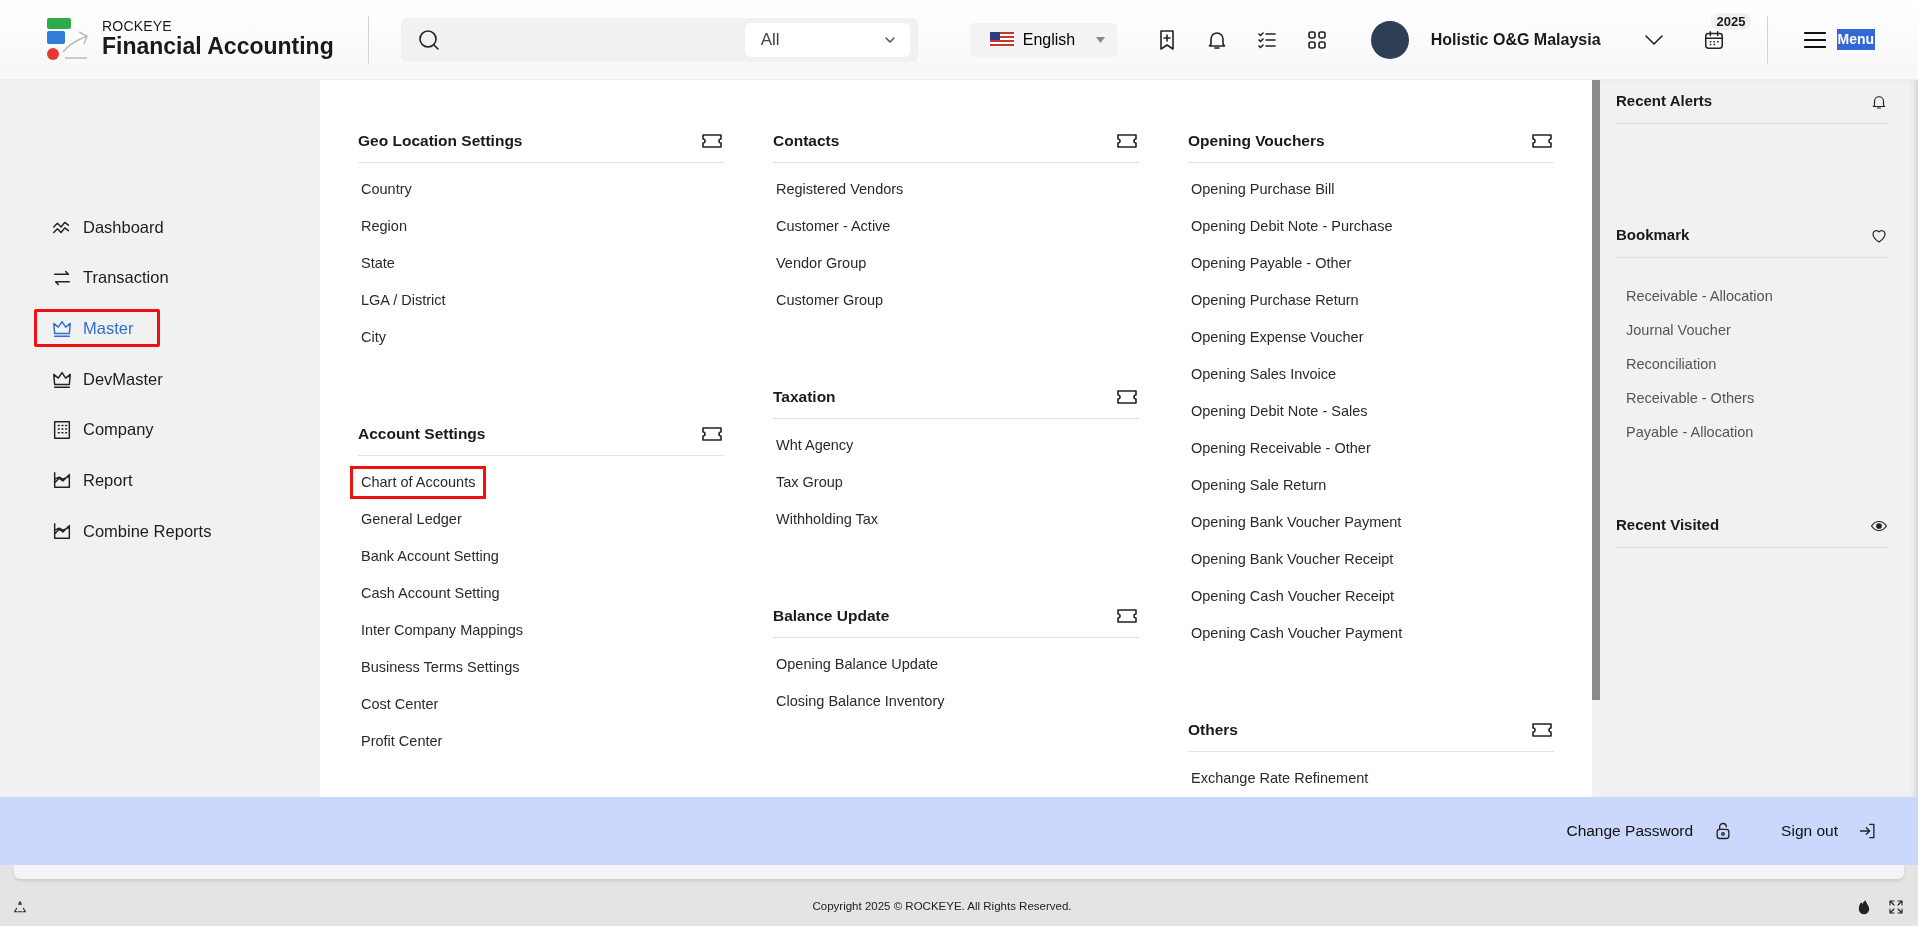 The height and width of the screenshot is (926, 1918). I want to click on menu-link: Chart of Accounts, so click(418, 482).